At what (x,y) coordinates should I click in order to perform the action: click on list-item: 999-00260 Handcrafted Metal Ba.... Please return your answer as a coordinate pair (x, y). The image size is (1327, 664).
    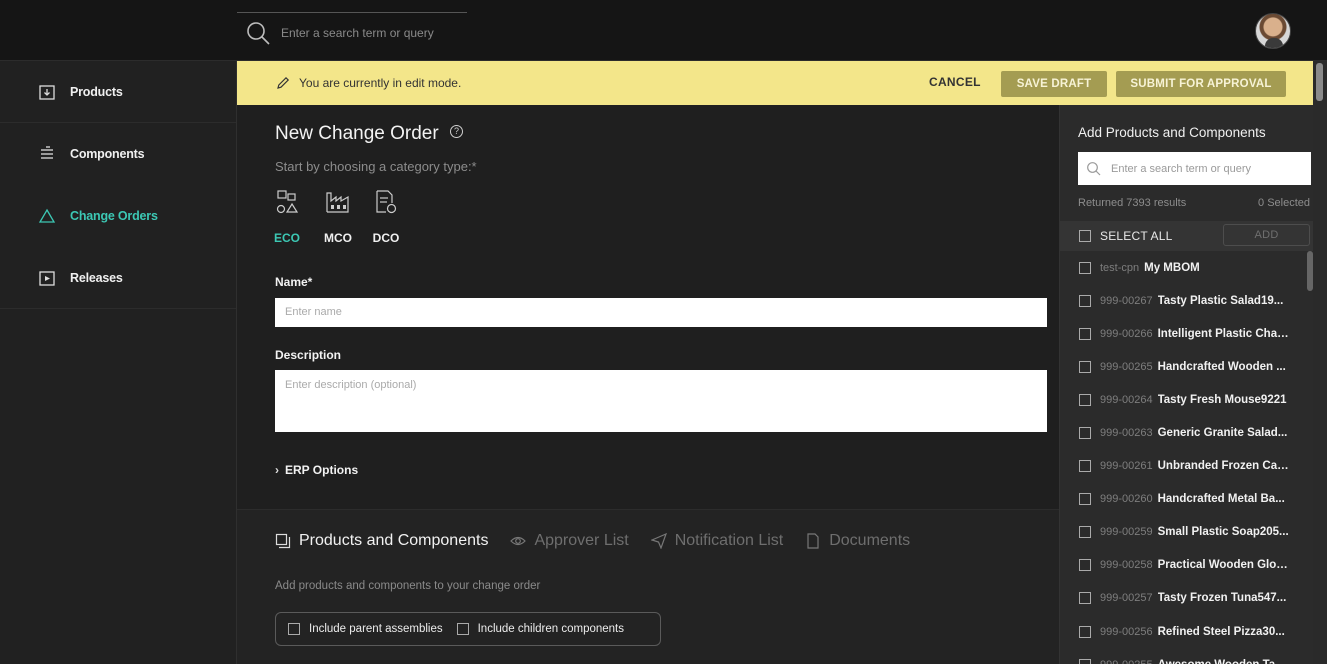
    Looking at the image, I should click on (1187, 499).